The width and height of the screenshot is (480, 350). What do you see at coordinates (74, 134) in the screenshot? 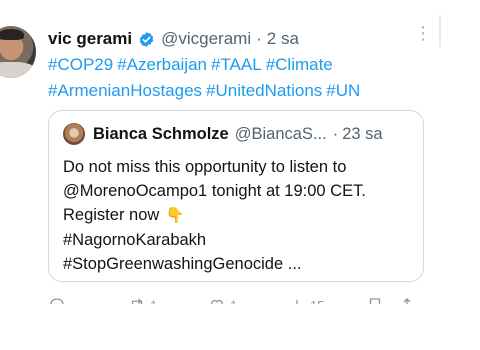
I see `quoted-avatar` at bounding box center [74, 134].